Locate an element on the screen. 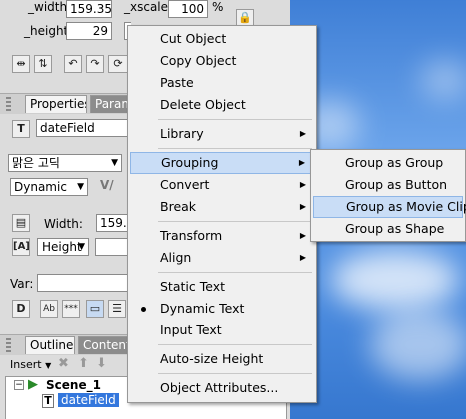  collapse-icon: − is located at coordinates (19, 385).